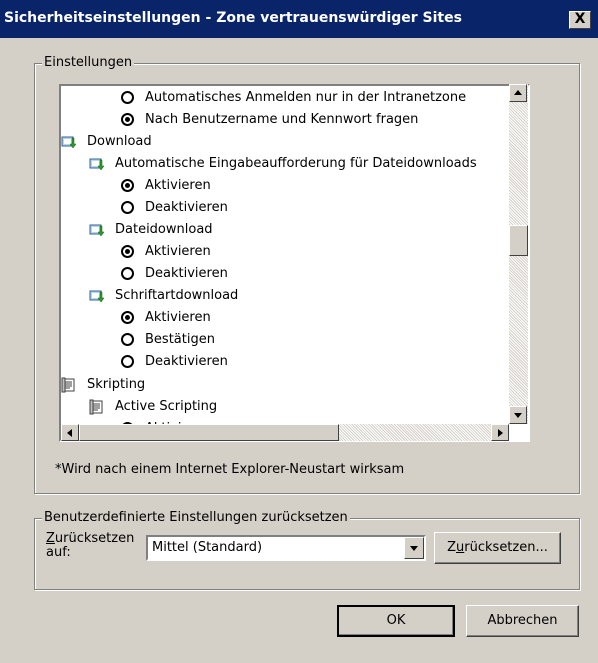 The height and width of the screenshot is (663, 598). I want to click on ok-button: OK, so click(396, 621).